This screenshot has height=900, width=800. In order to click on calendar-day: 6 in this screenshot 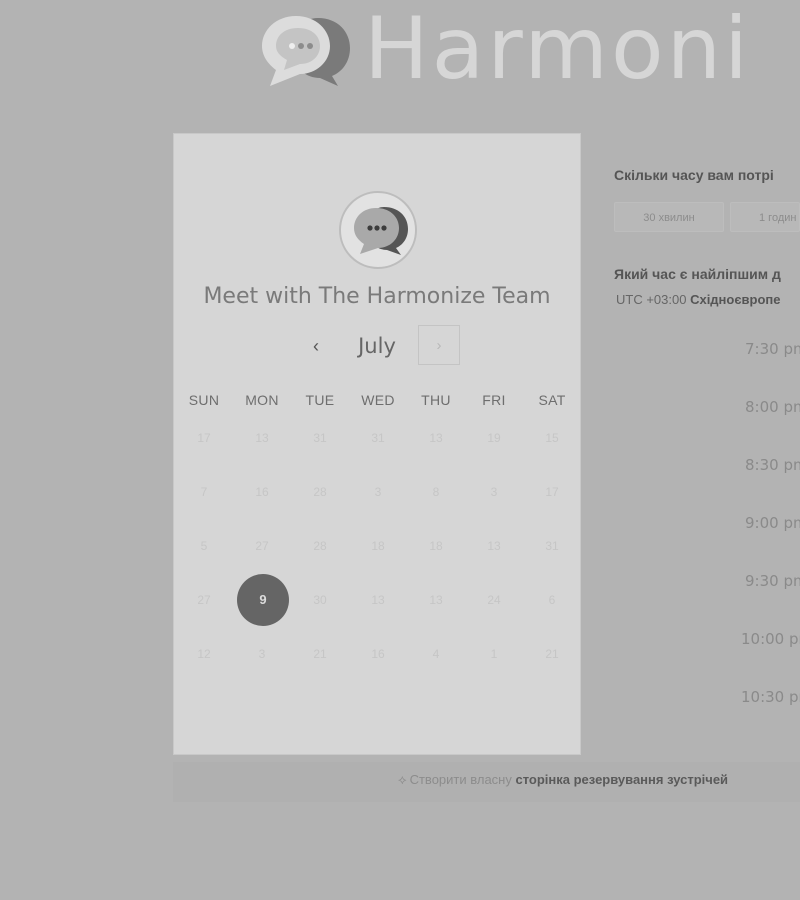, I will do `click(552, 600)`.